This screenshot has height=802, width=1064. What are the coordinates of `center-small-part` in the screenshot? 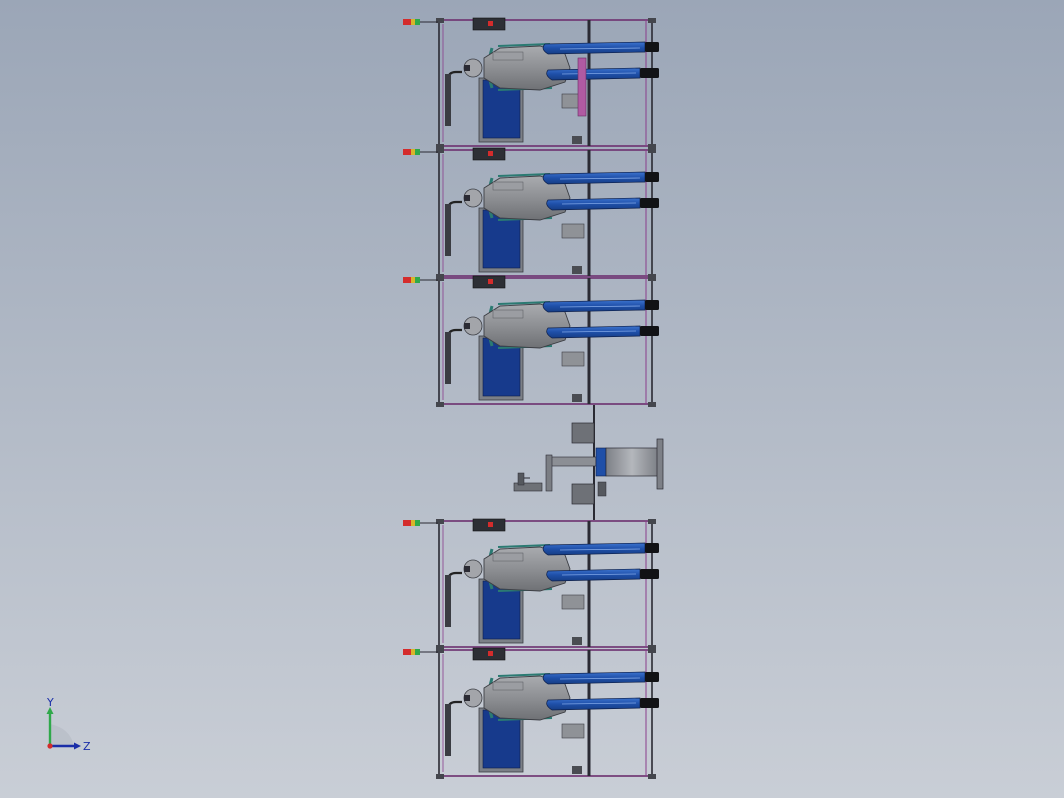 It's located at (602, 489).